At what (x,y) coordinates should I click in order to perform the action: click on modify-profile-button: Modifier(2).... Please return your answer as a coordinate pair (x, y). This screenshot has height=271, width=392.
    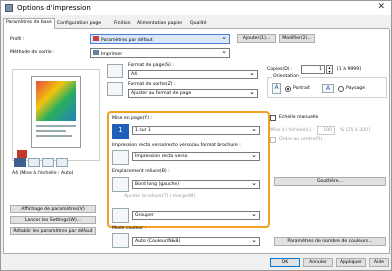
    Looking at the image, I should click on (297, 38).